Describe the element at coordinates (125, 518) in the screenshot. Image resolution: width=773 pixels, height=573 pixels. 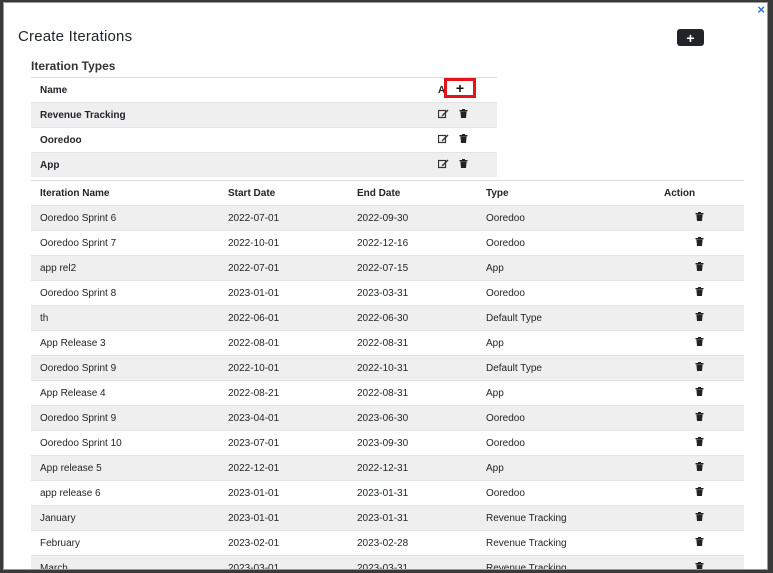
I see `iteration-name: January` at that location.